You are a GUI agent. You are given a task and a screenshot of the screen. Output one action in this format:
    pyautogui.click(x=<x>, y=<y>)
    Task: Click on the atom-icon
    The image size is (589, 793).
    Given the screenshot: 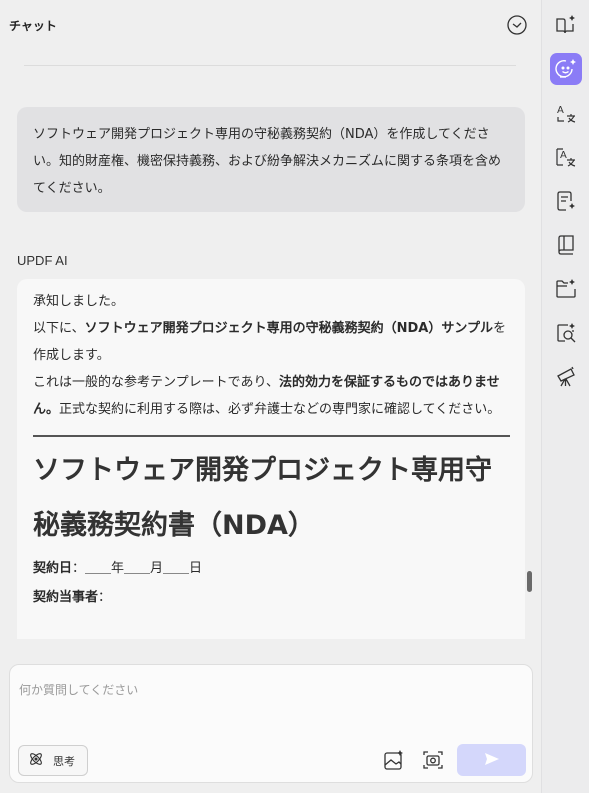 What is the action you would take?
    pyautogui.click(x=36, y=760)
    